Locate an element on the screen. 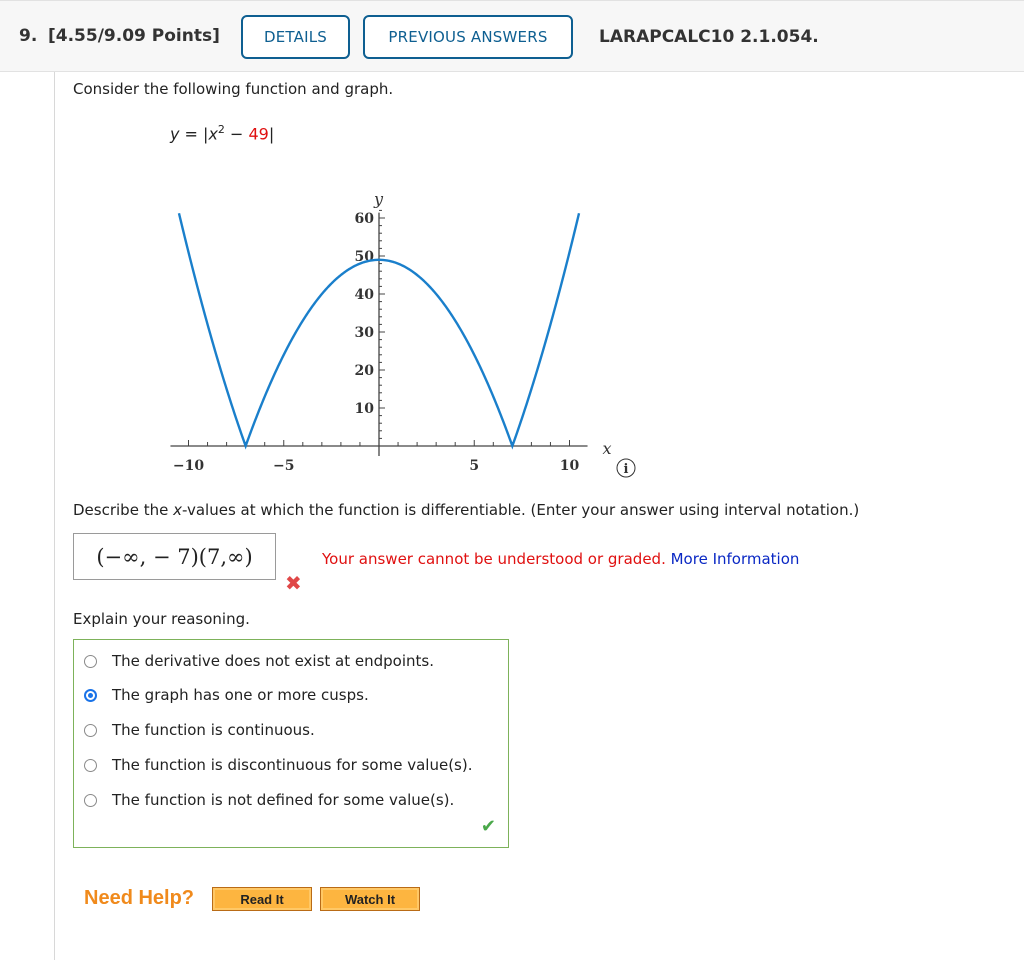 This screenshot has height=960, width=1024. y-tick-label: 40 is located at coordinates (365, 295).